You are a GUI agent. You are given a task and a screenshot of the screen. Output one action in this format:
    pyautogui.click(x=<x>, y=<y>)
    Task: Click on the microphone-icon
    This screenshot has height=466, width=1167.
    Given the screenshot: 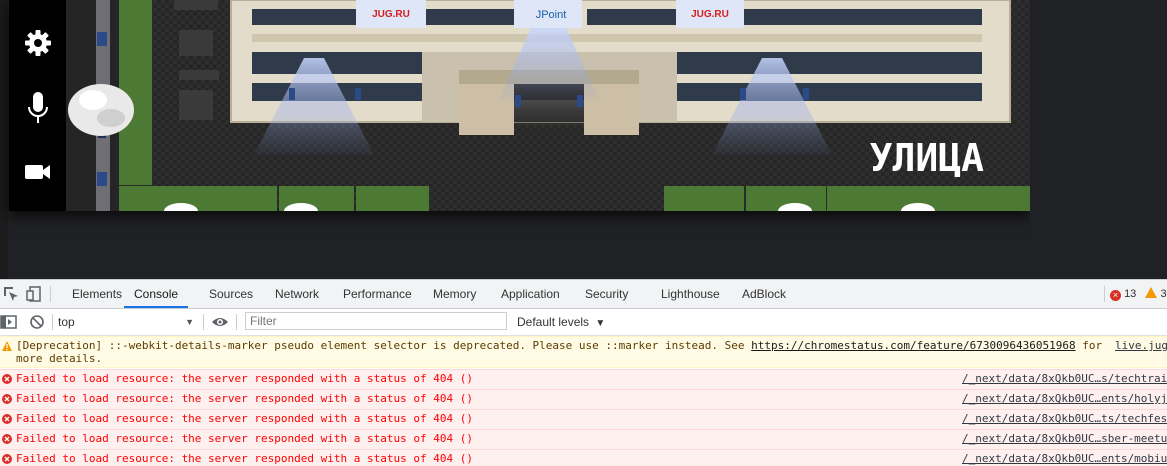 What is the action you would take?
    pyautogui.click(x=38, y=107)
    